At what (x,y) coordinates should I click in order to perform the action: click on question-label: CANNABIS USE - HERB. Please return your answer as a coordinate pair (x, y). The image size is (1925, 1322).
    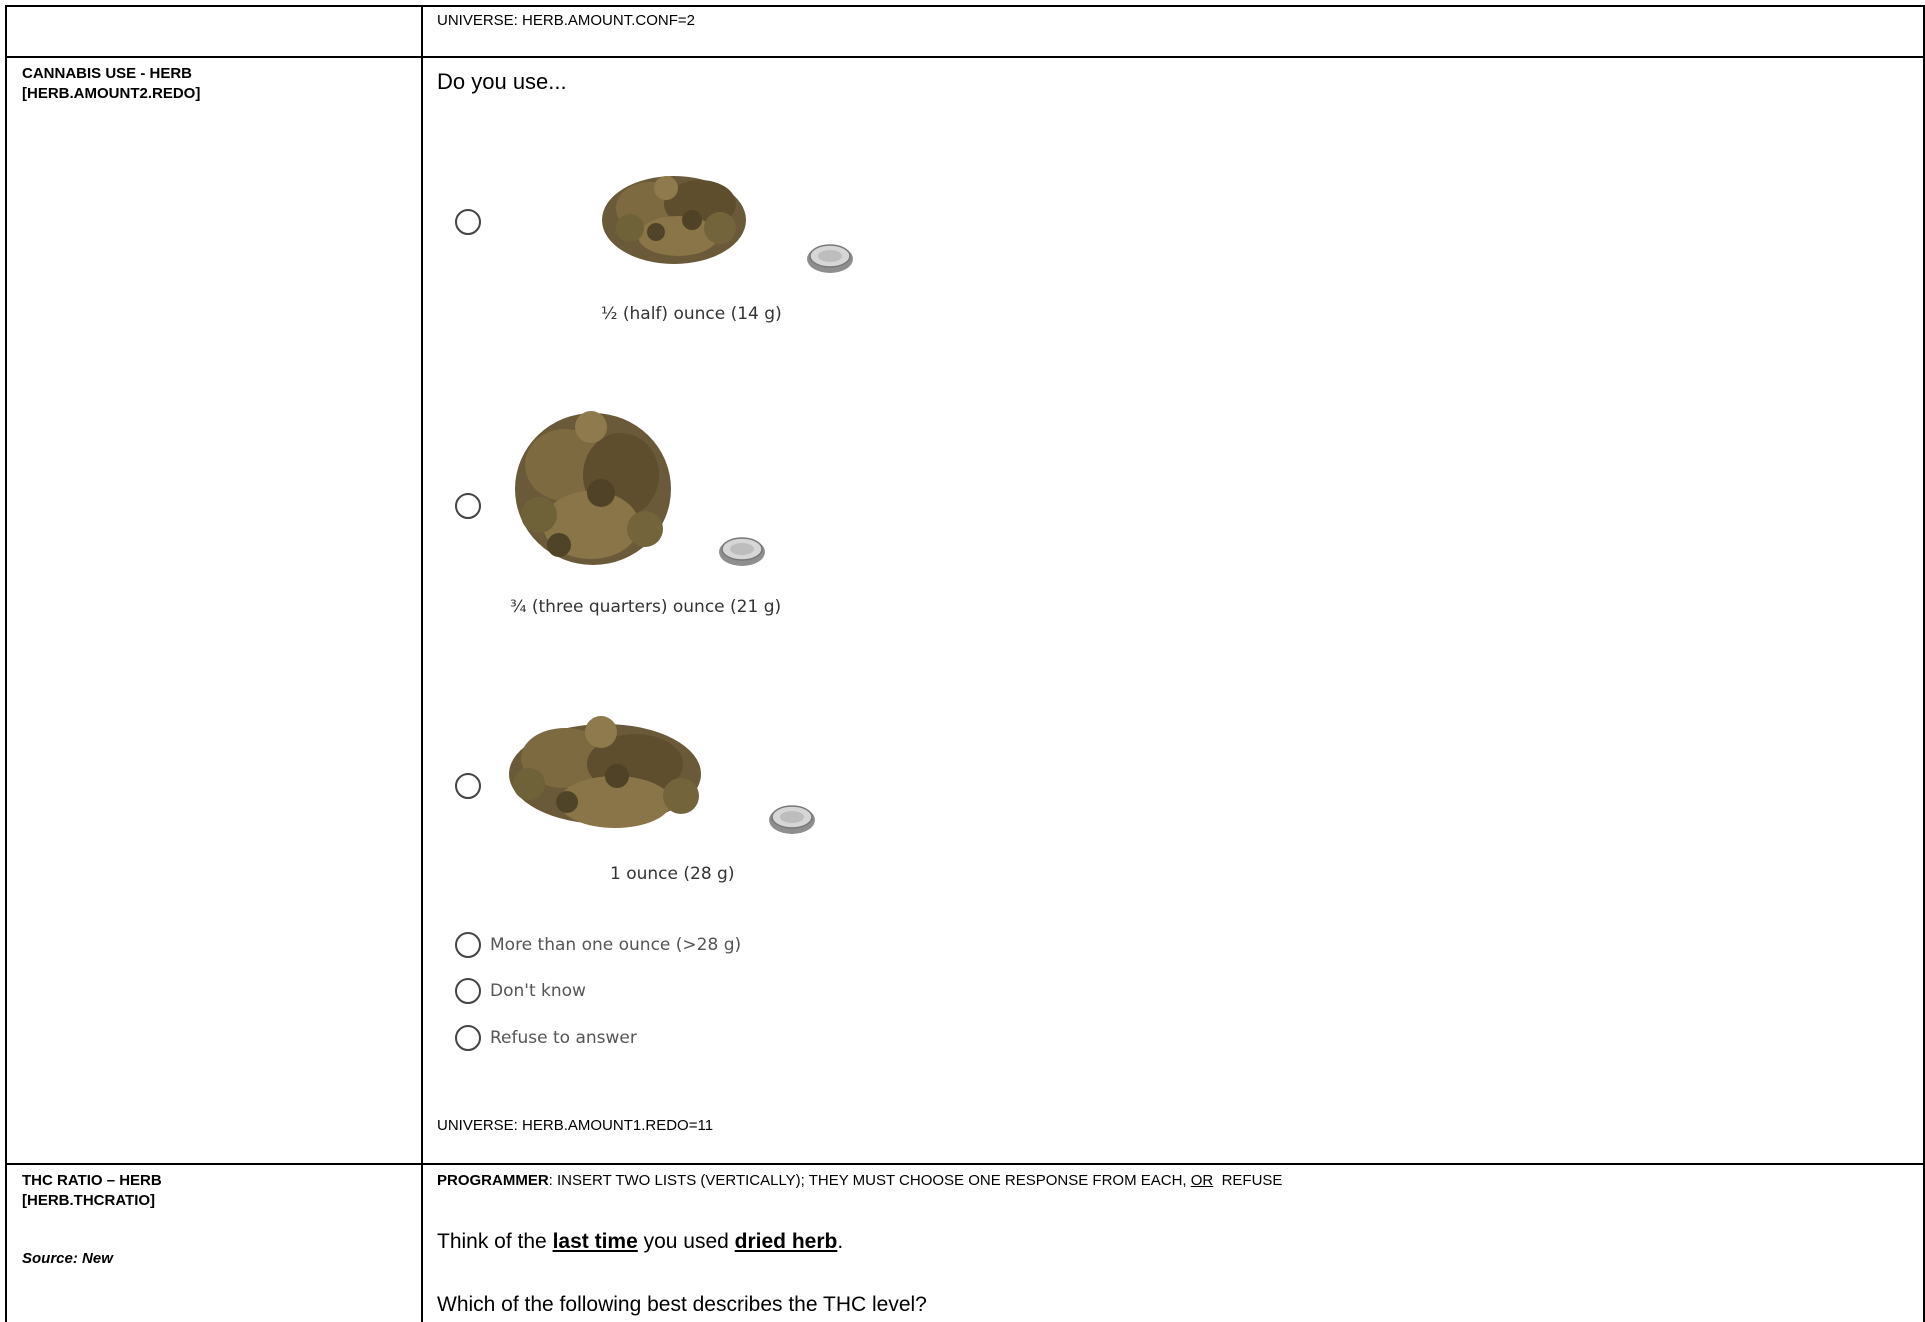
    Looking at the image, I should click on (107, 73).